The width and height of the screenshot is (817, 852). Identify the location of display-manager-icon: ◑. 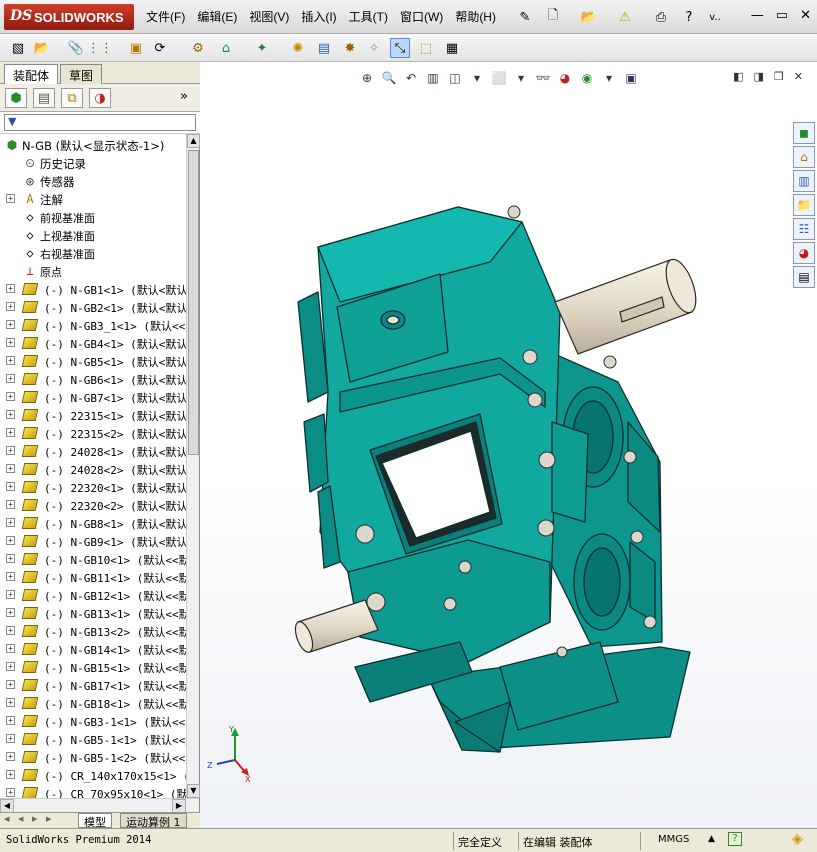
(100, 98).